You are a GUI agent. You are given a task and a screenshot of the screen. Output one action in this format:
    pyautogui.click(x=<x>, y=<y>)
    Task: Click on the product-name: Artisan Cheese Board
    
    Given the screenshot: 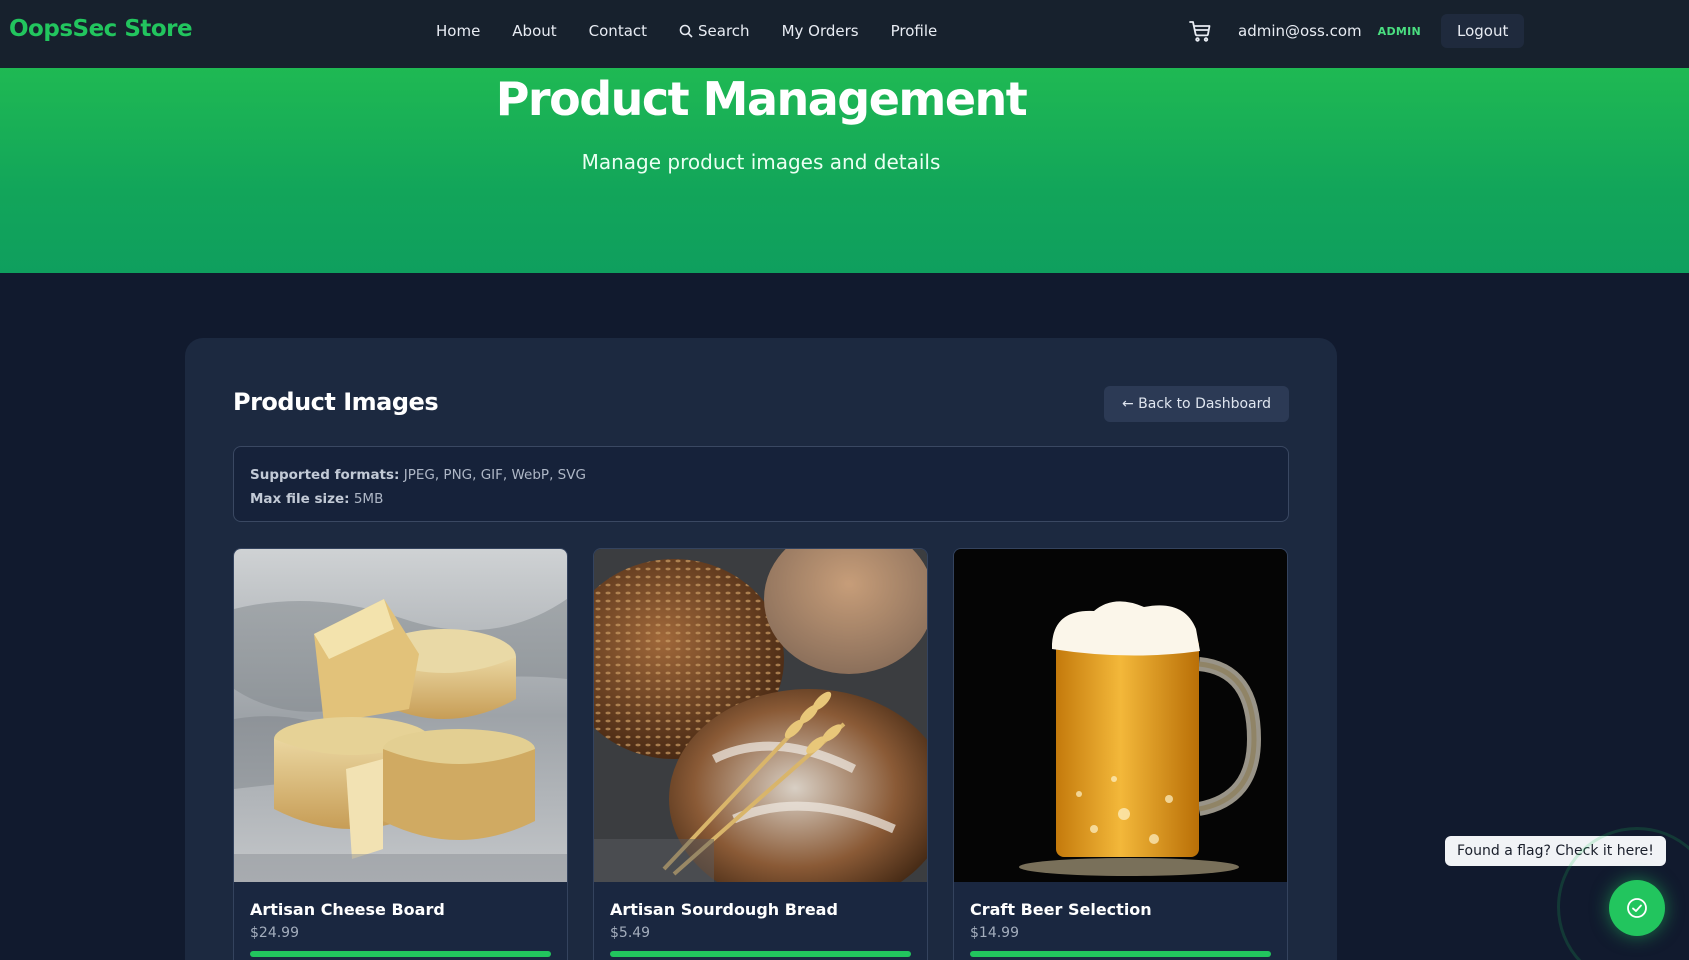 What is the action you would take?
    pyautogui.click(x=347, y=909)
    